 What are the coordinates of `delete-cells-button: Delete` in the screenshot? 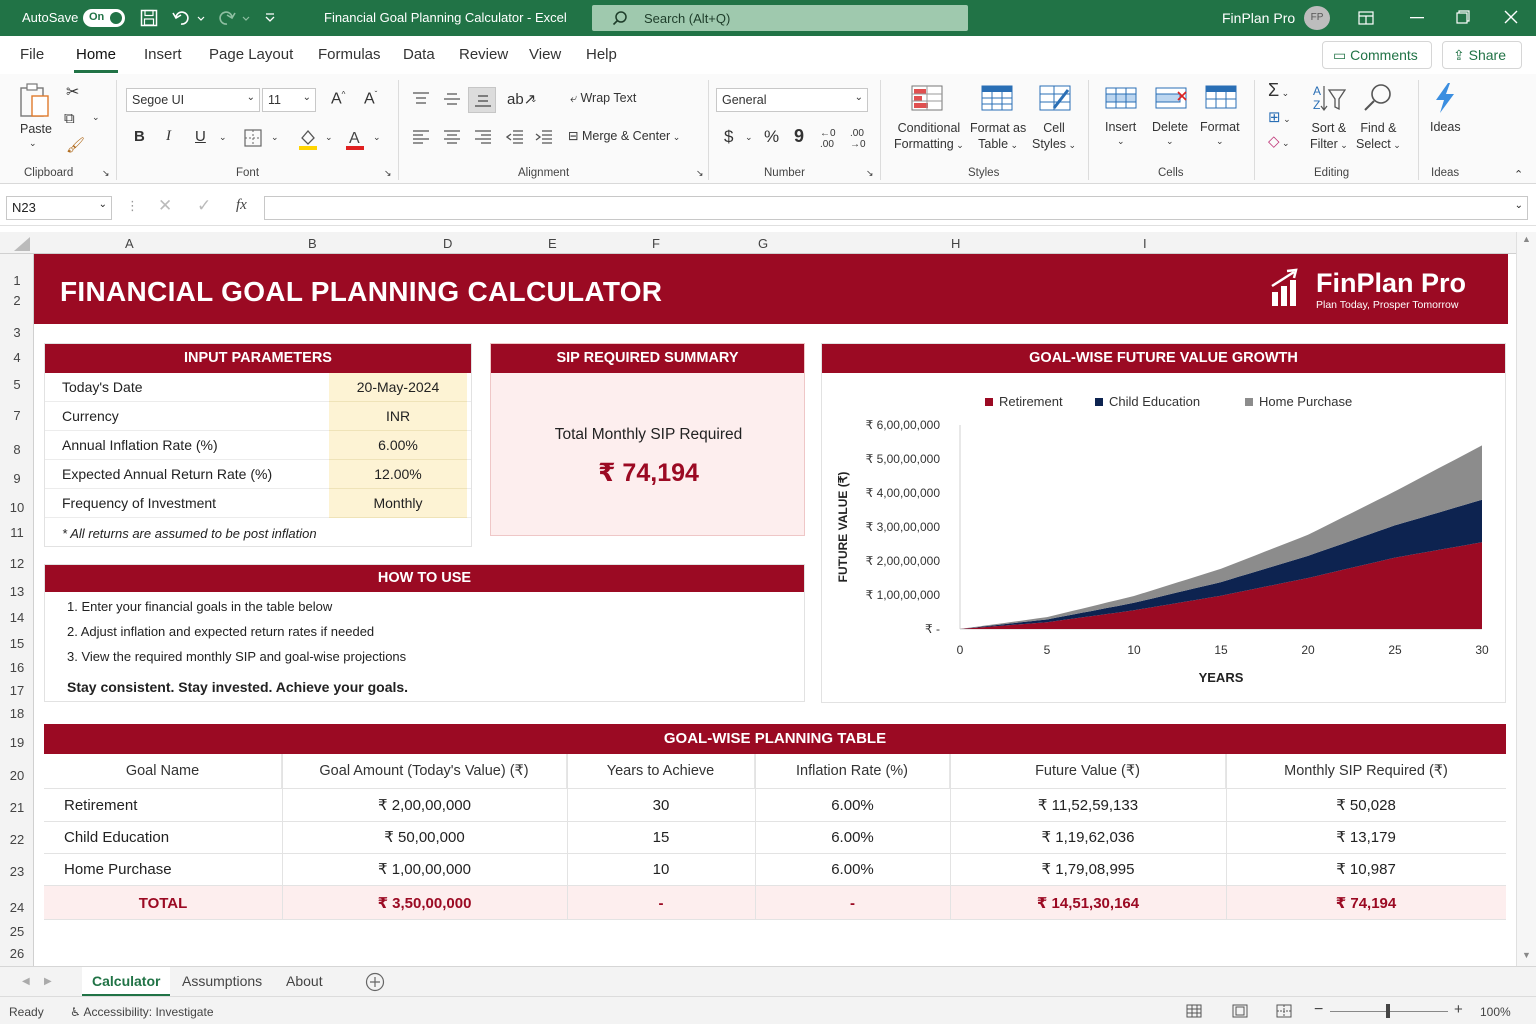 It's located at (1170, 127).